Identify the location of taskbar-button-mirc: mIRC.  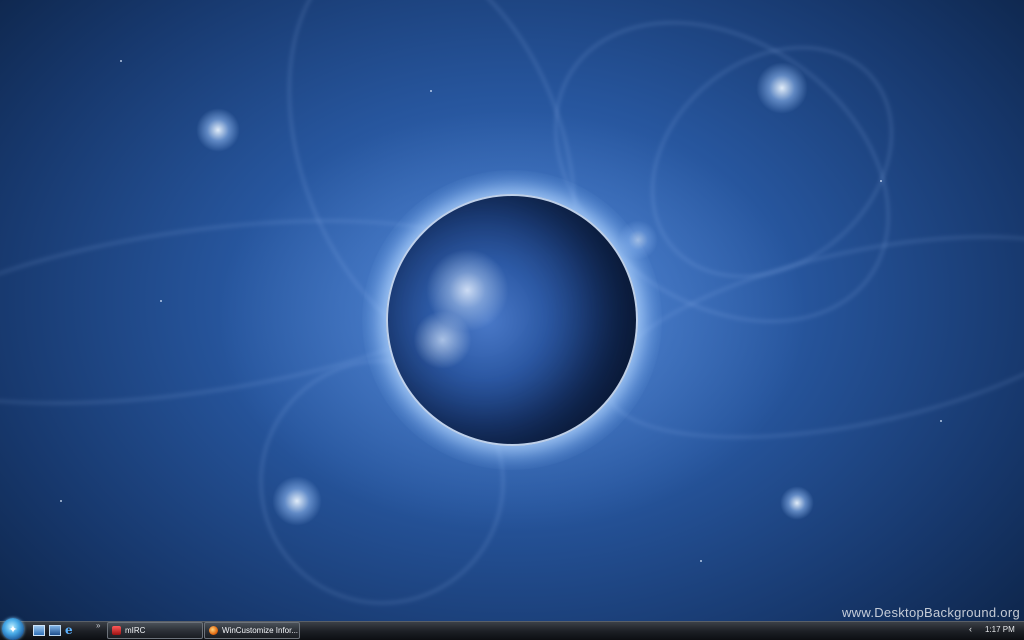
(155, 630).